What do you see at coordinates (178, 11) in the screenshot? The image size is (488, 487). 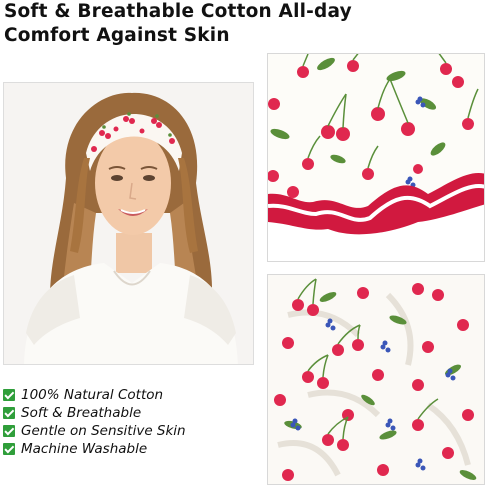 I see `headline-line-1: Soft & Breathable Cotton All-day` at bounding box center [178, 11].